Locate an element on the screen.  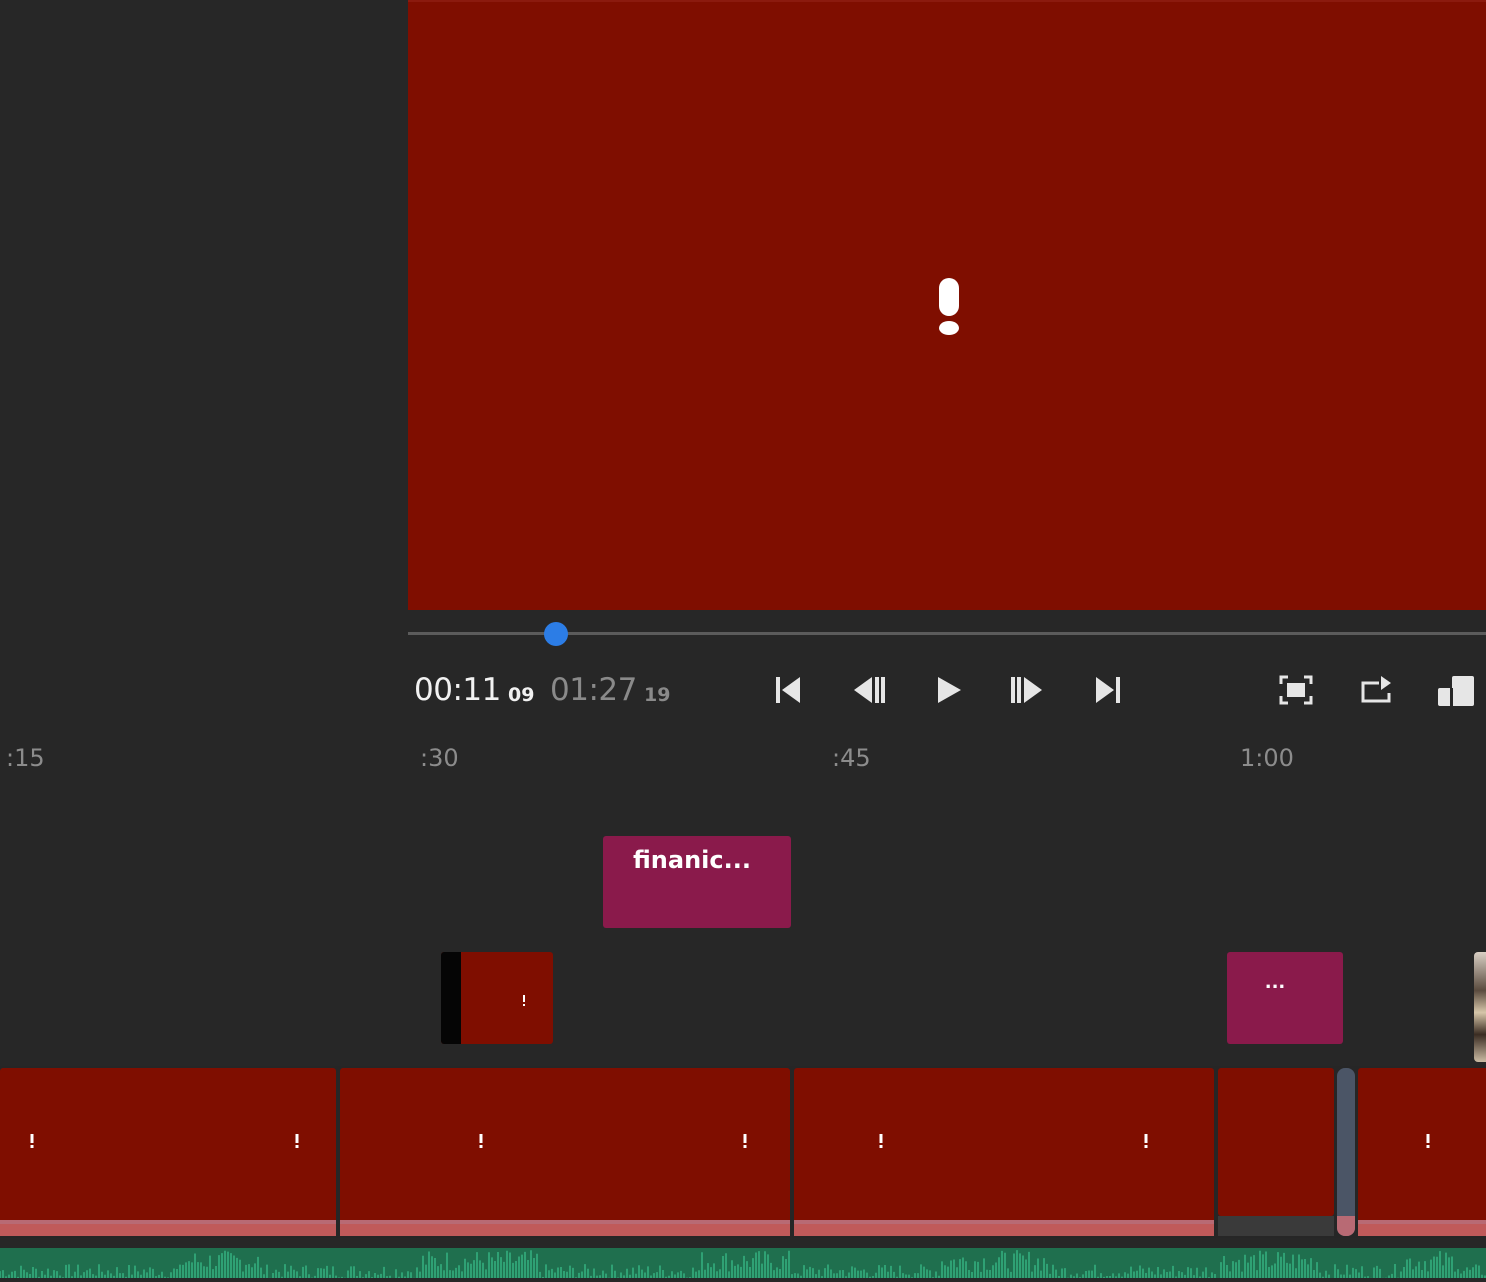
total-timecode: 01:27 is located at coordinates (593, 690).